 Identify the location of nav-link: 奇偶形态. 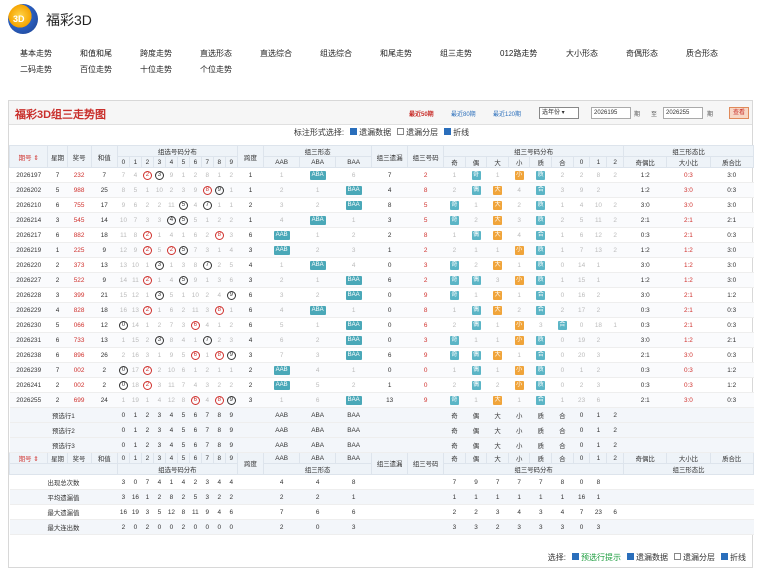
(656, 54).